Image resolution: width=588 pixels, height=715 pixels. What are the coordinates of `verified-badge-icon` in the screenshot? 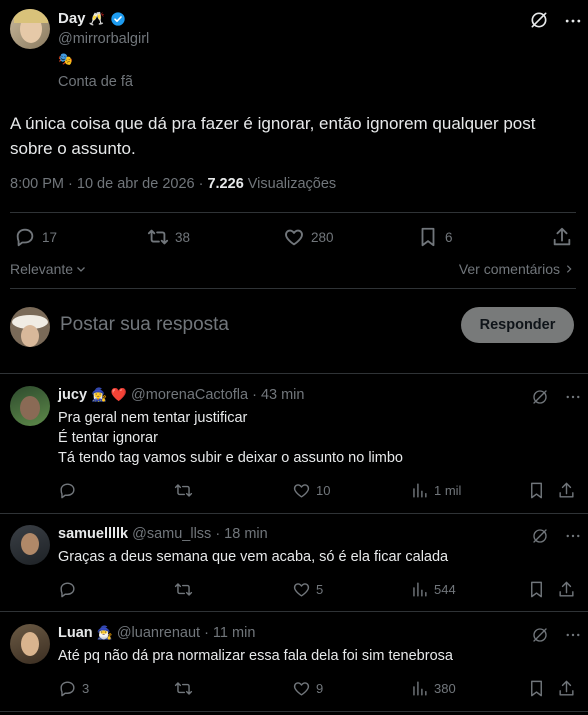 It's located at (118, 19).